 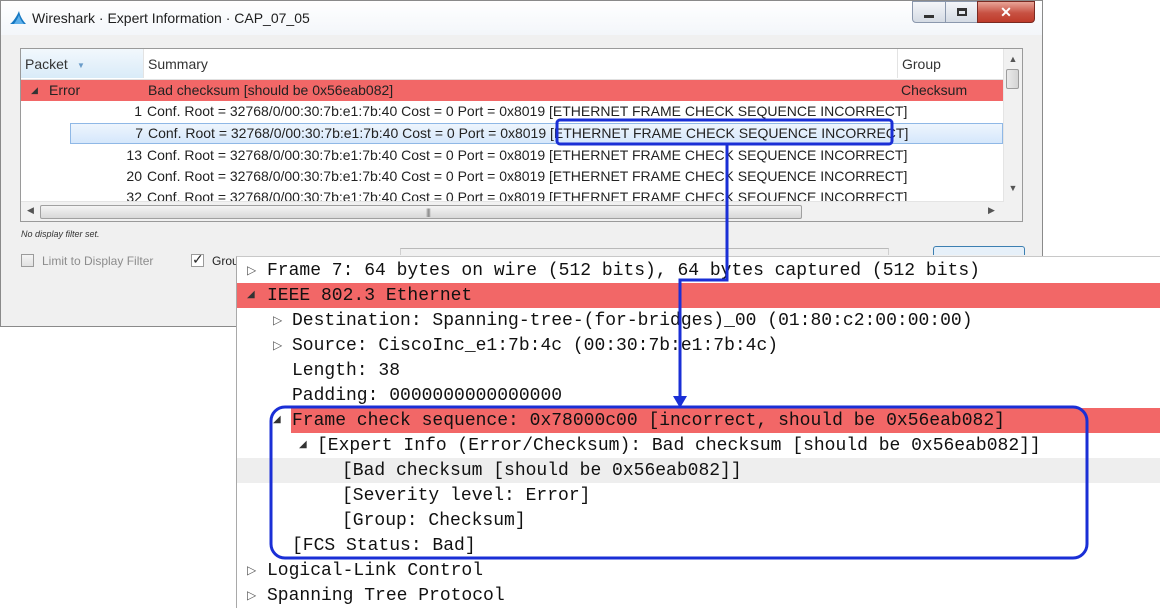 What do you see at coordinates (225, 261) in the screenshot?
I see `group-by-summary-label: Grou` at bounding box center [225, 261].